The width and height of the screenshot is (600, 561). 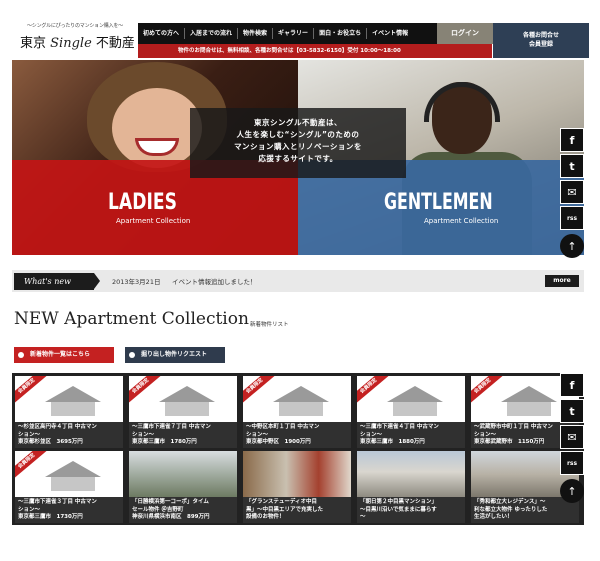 I want to click on ladies-title: LADIES, so click(x=142, y=202).